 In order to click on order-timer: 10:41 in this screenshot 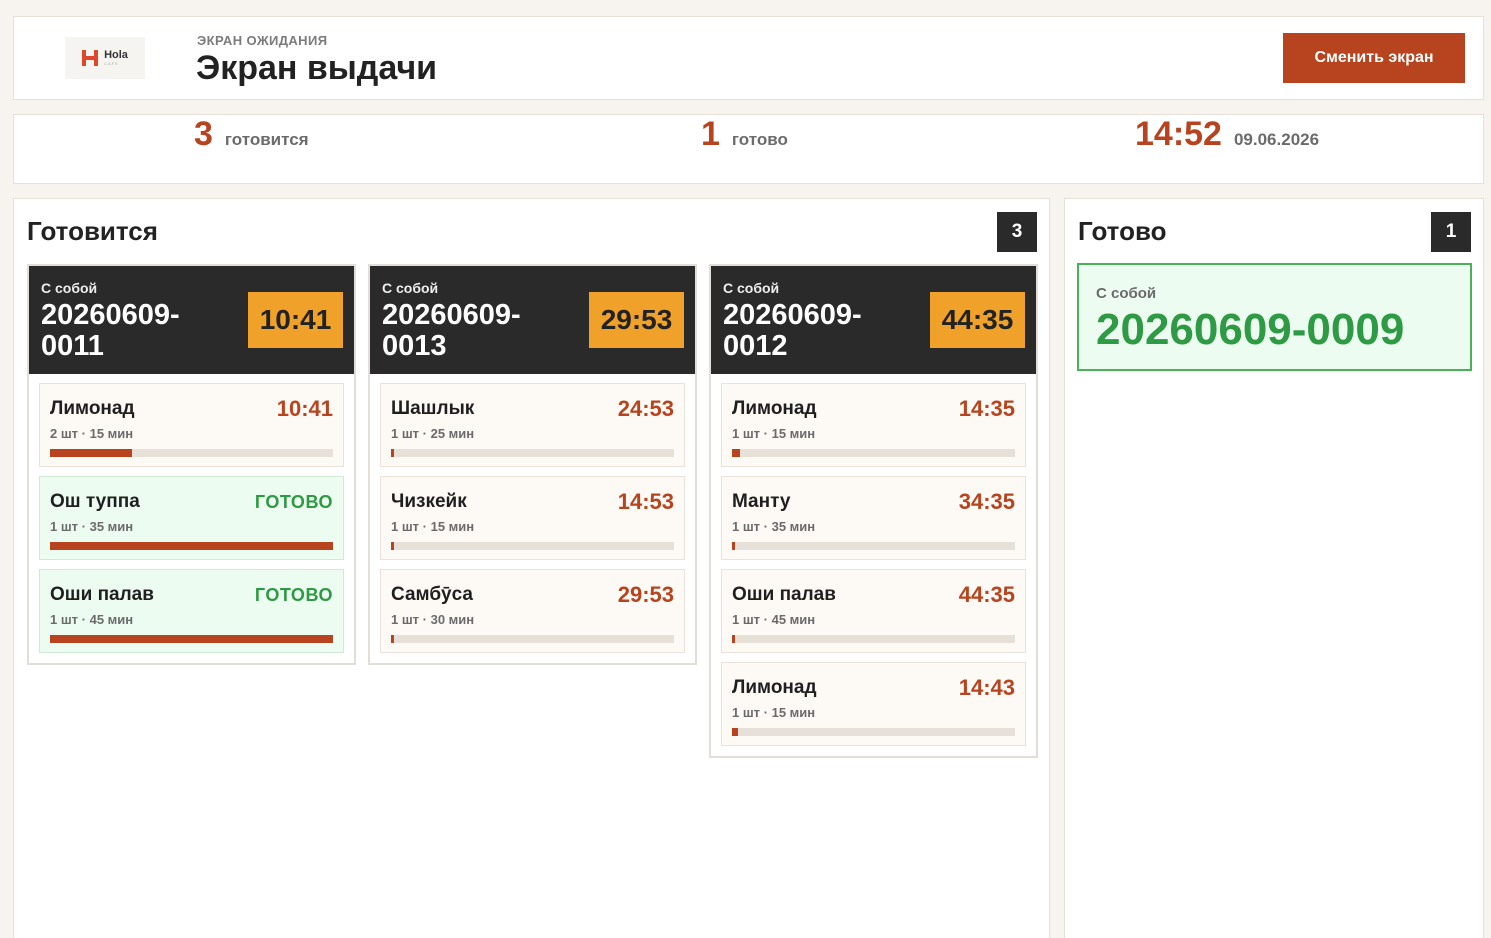, I will do `click(295, 320)`.